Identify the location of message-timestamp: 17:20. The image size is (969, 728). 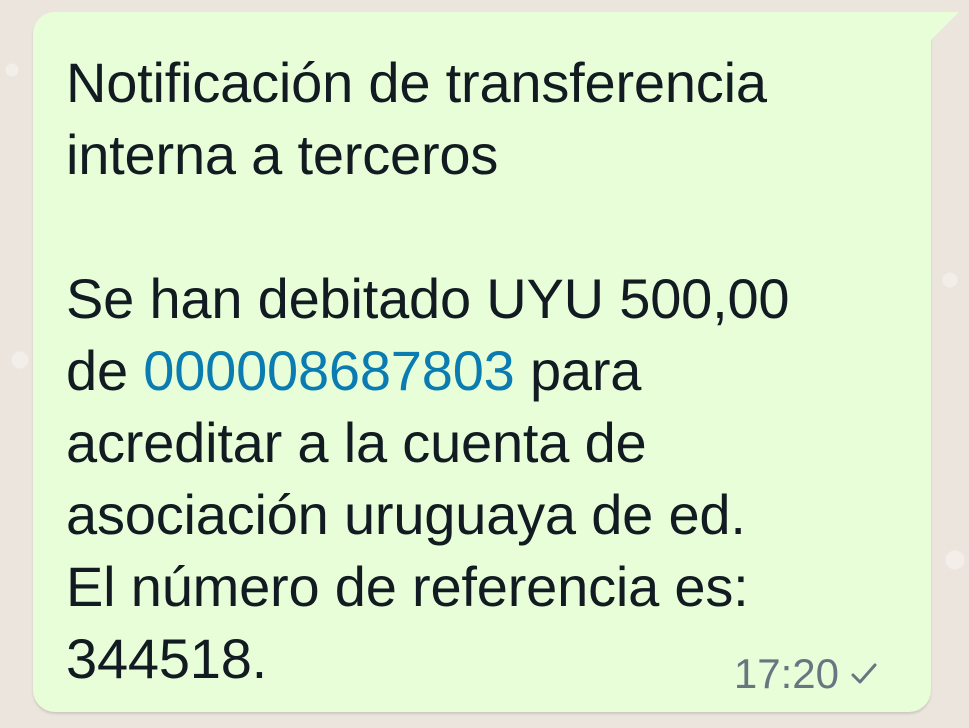
(786, 673).